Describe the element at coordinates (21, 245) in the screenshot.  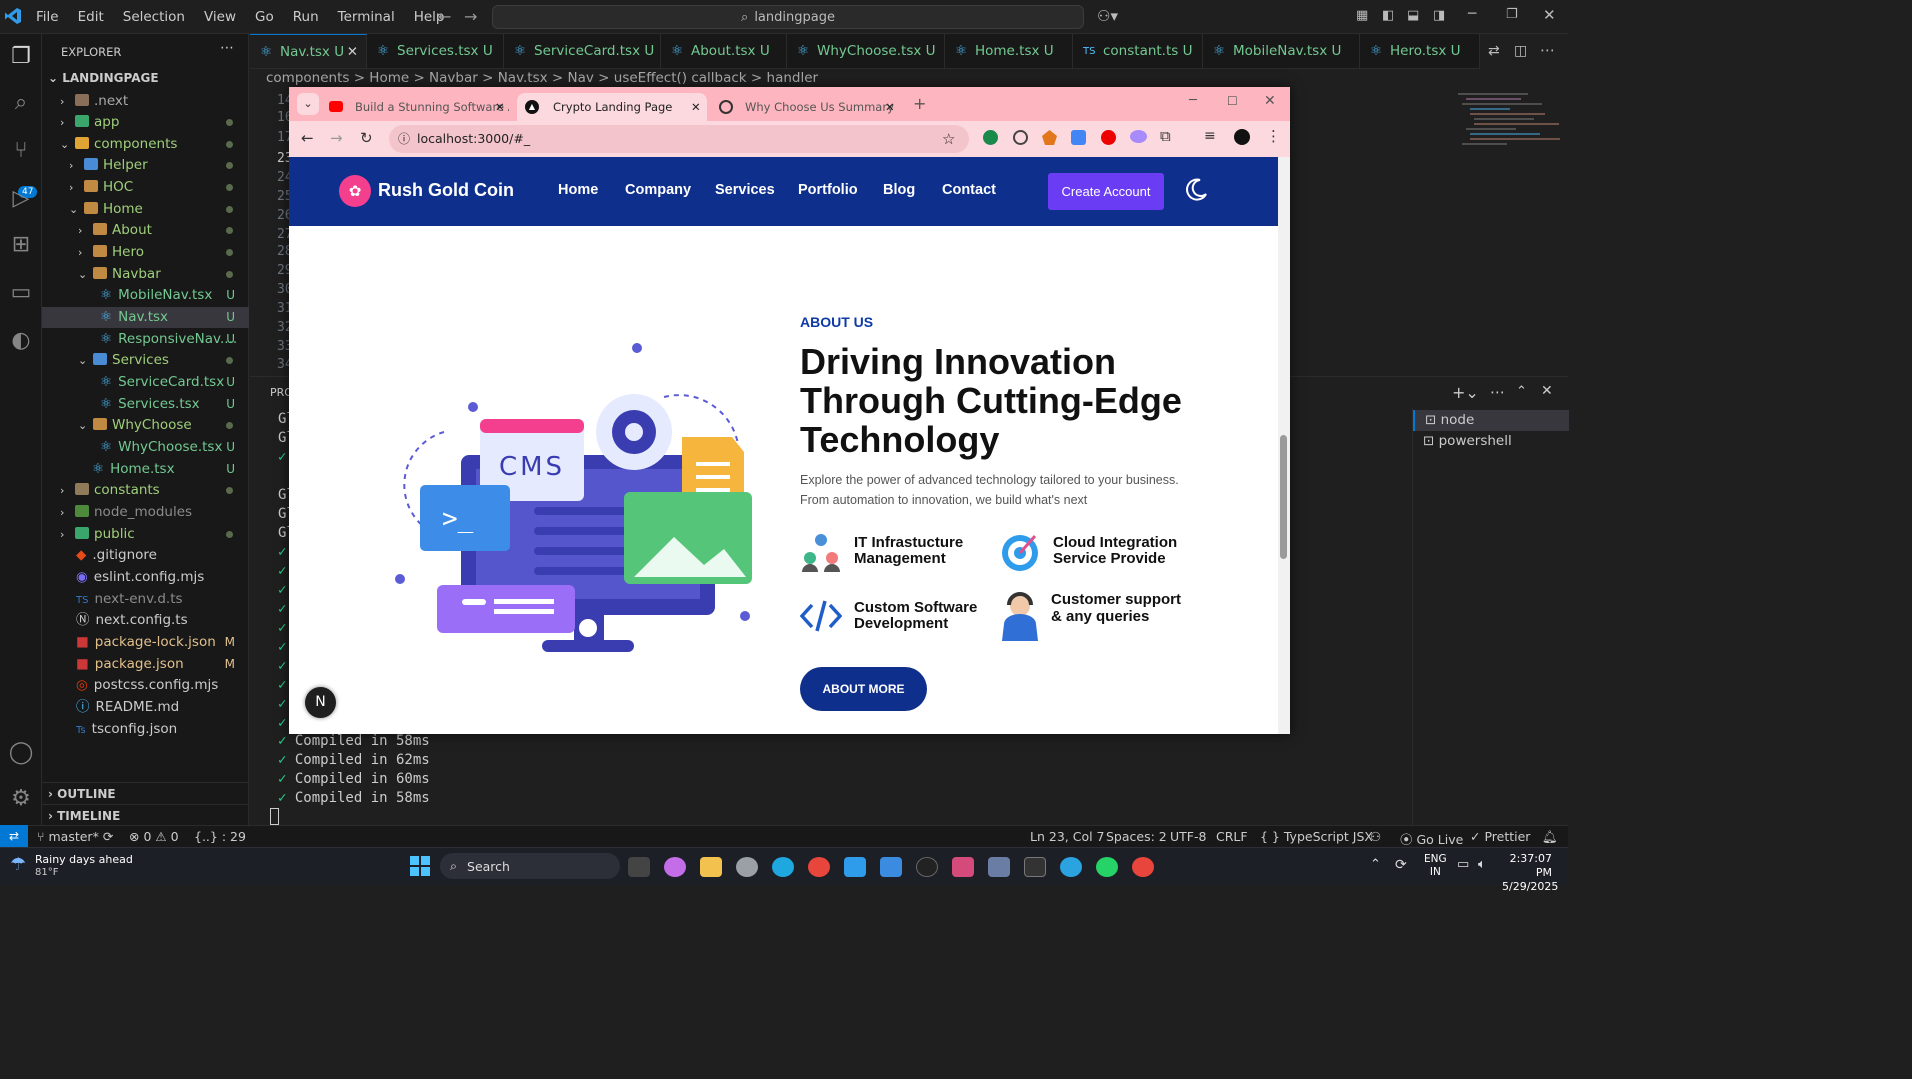
I see `extensions-icon: ⊞` at that location.